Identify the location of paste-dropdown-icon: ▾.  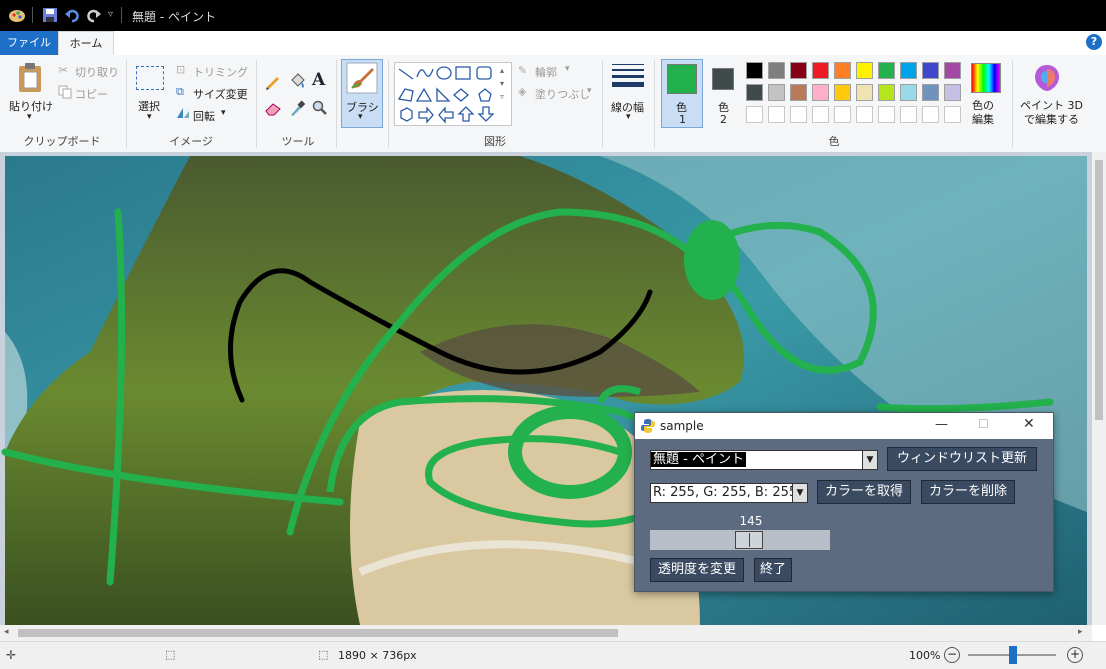
(29, 117).